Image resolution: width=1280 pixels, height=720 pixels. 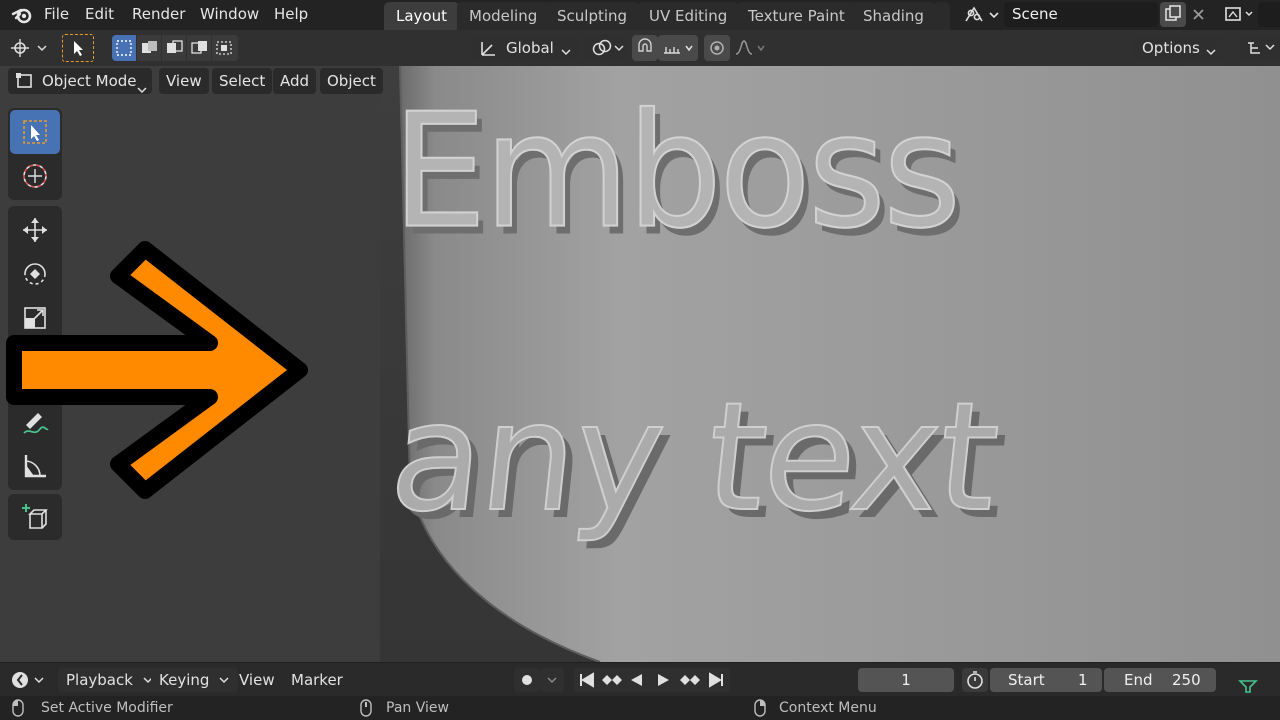 What do you see at coordinates (676, 172) in the screenshot?
I see `emboss-text: Emboss` at bounding box center [676, 172].